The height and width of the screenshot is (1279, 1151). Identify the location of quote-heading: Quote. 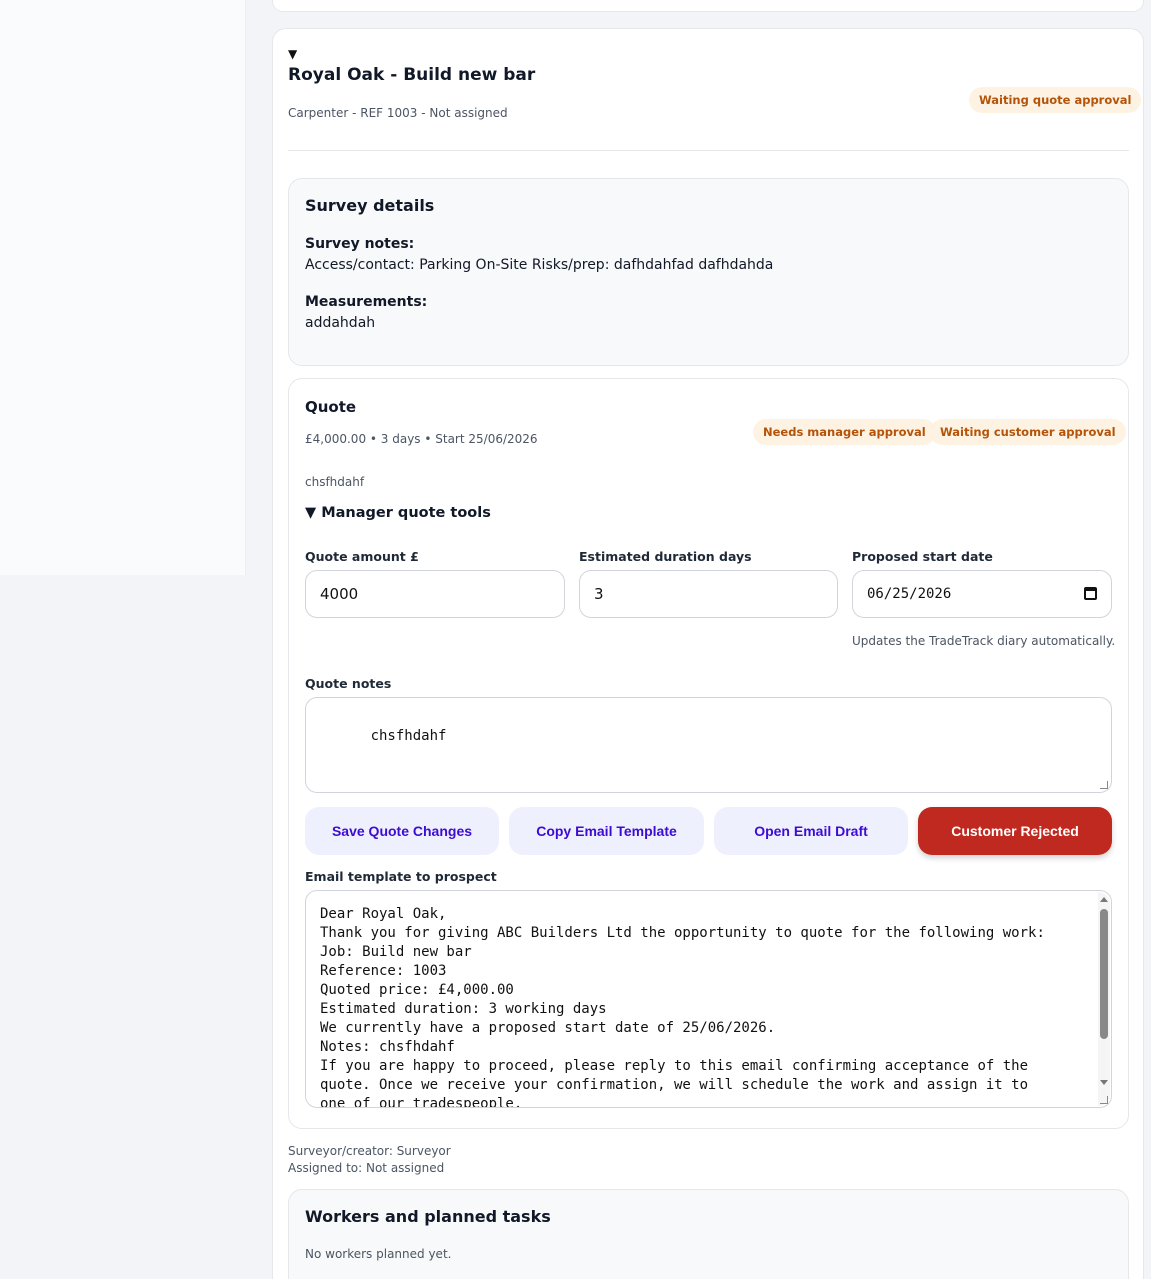
(331, 407).